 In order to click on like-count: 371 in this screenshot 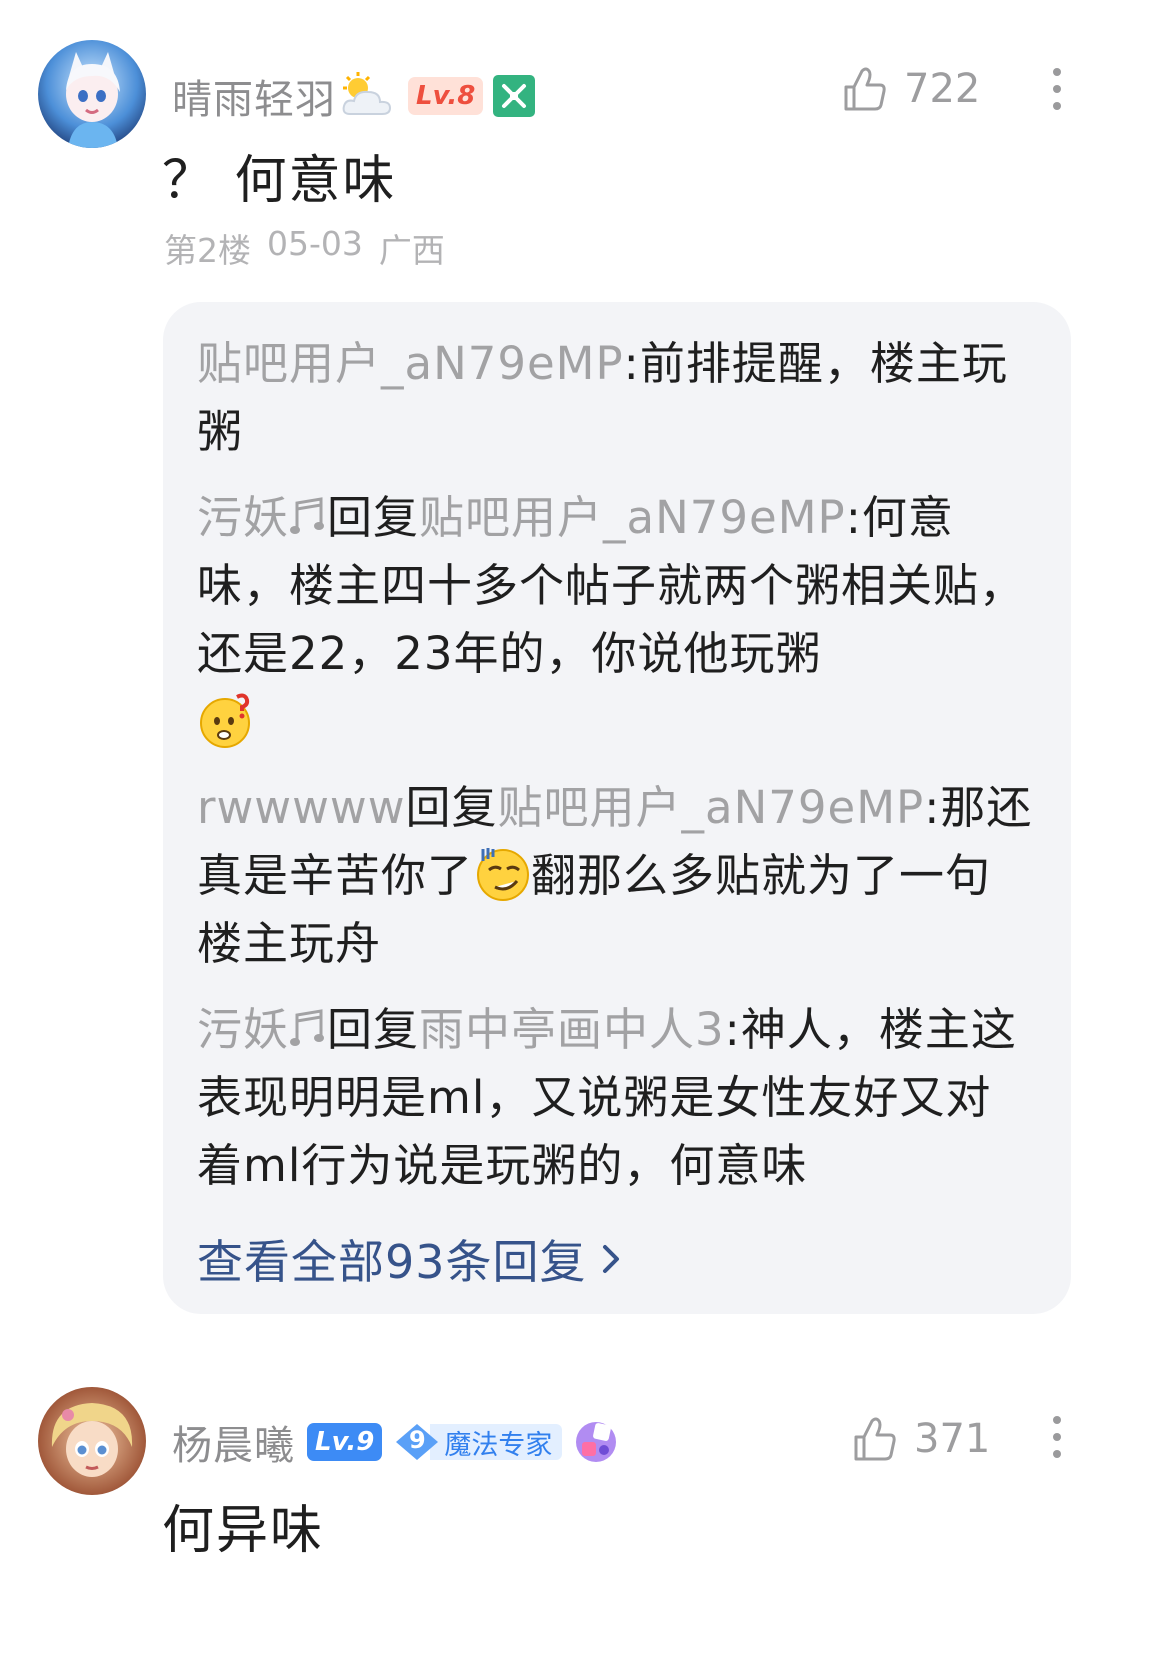, I will do `click(952, 1439)`.